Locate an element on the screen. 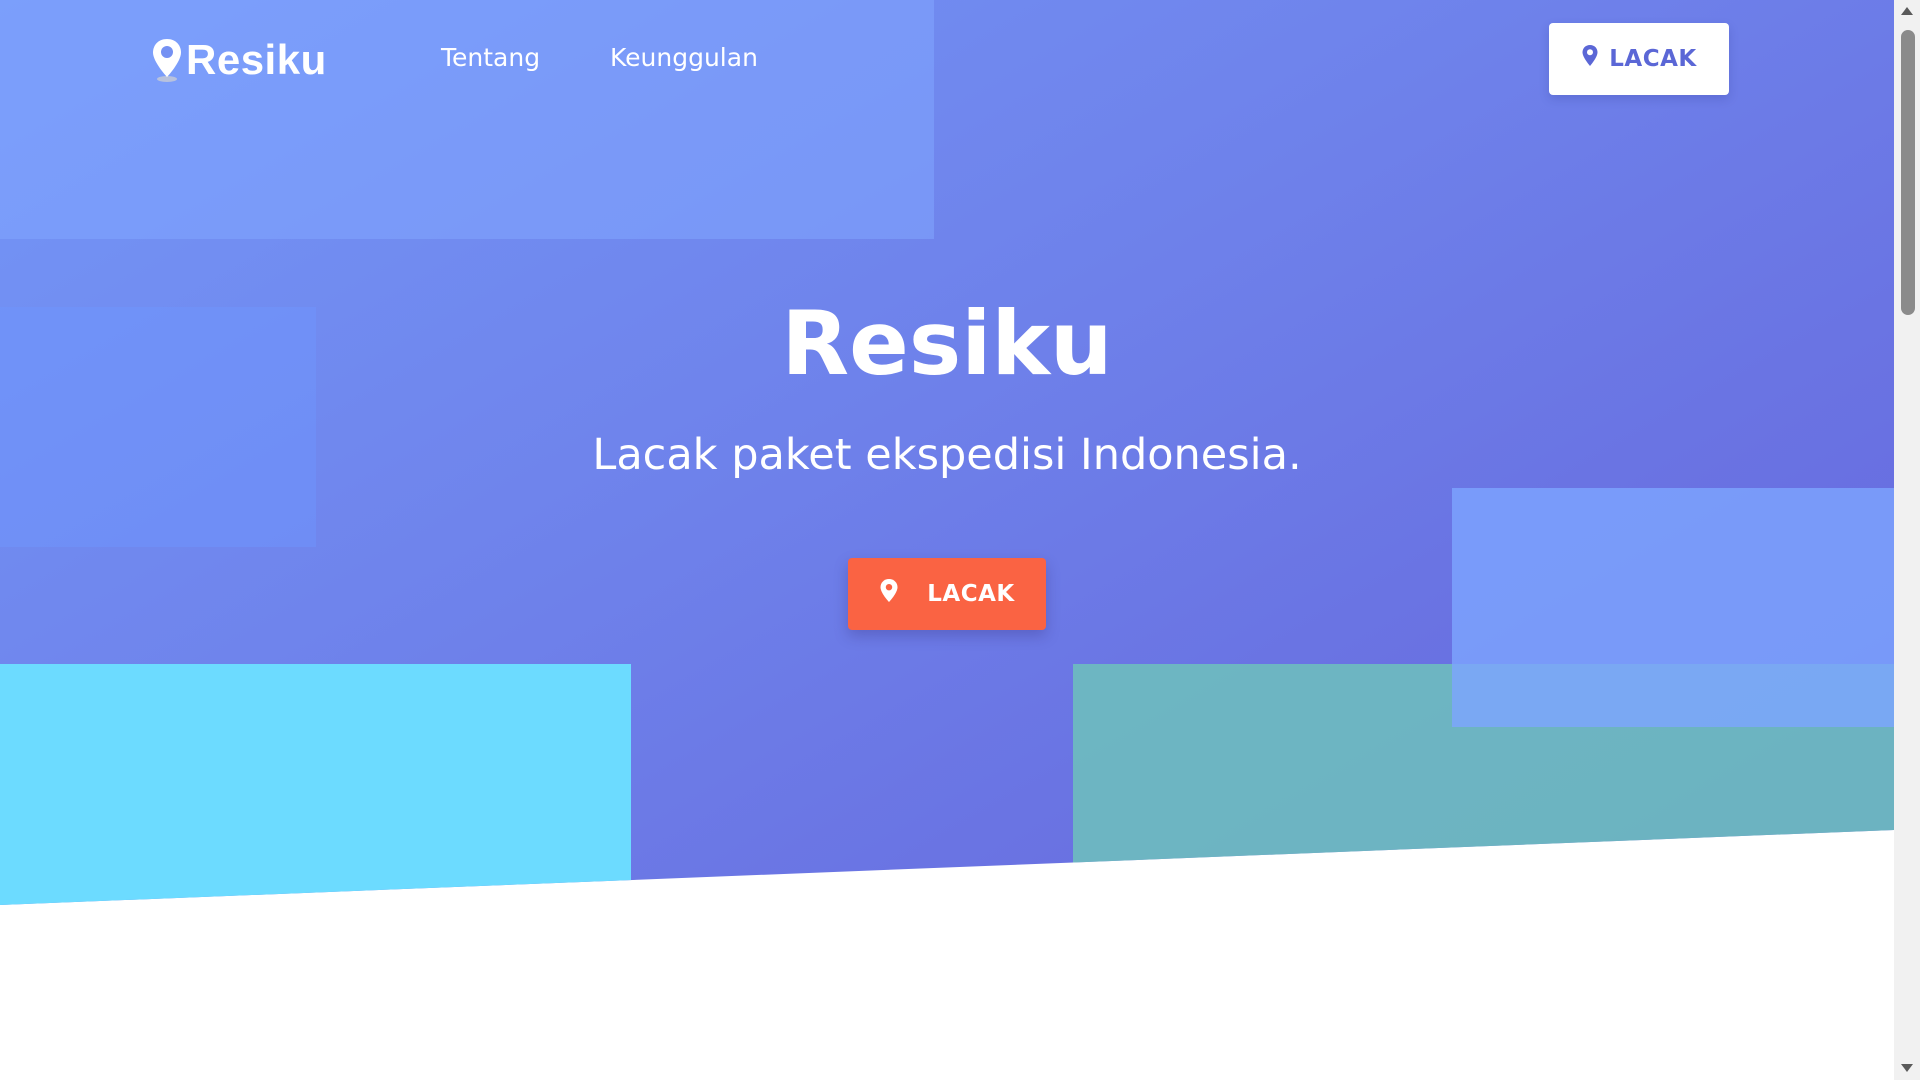 Image resolution: width=1920 pixels, height=1080 pixels. decorative-block-cyan is located at coordinates (315, 784).